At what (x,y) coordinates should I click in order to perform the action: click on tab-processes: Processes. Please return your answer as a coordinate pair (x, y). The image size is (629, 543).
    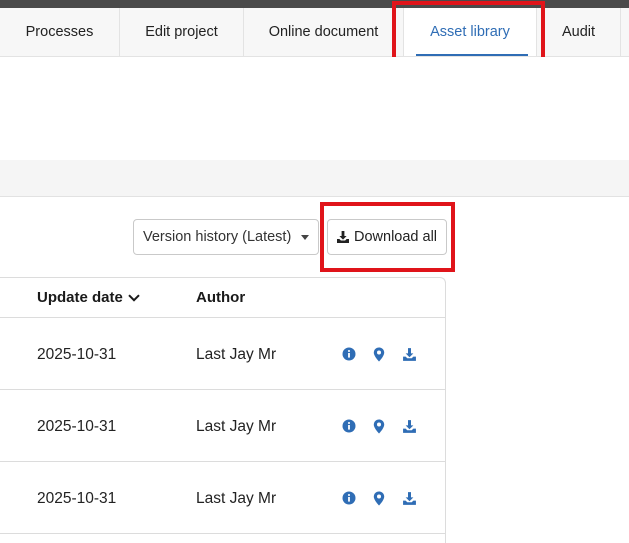
    Looking at the image, I should click on (60, 32).